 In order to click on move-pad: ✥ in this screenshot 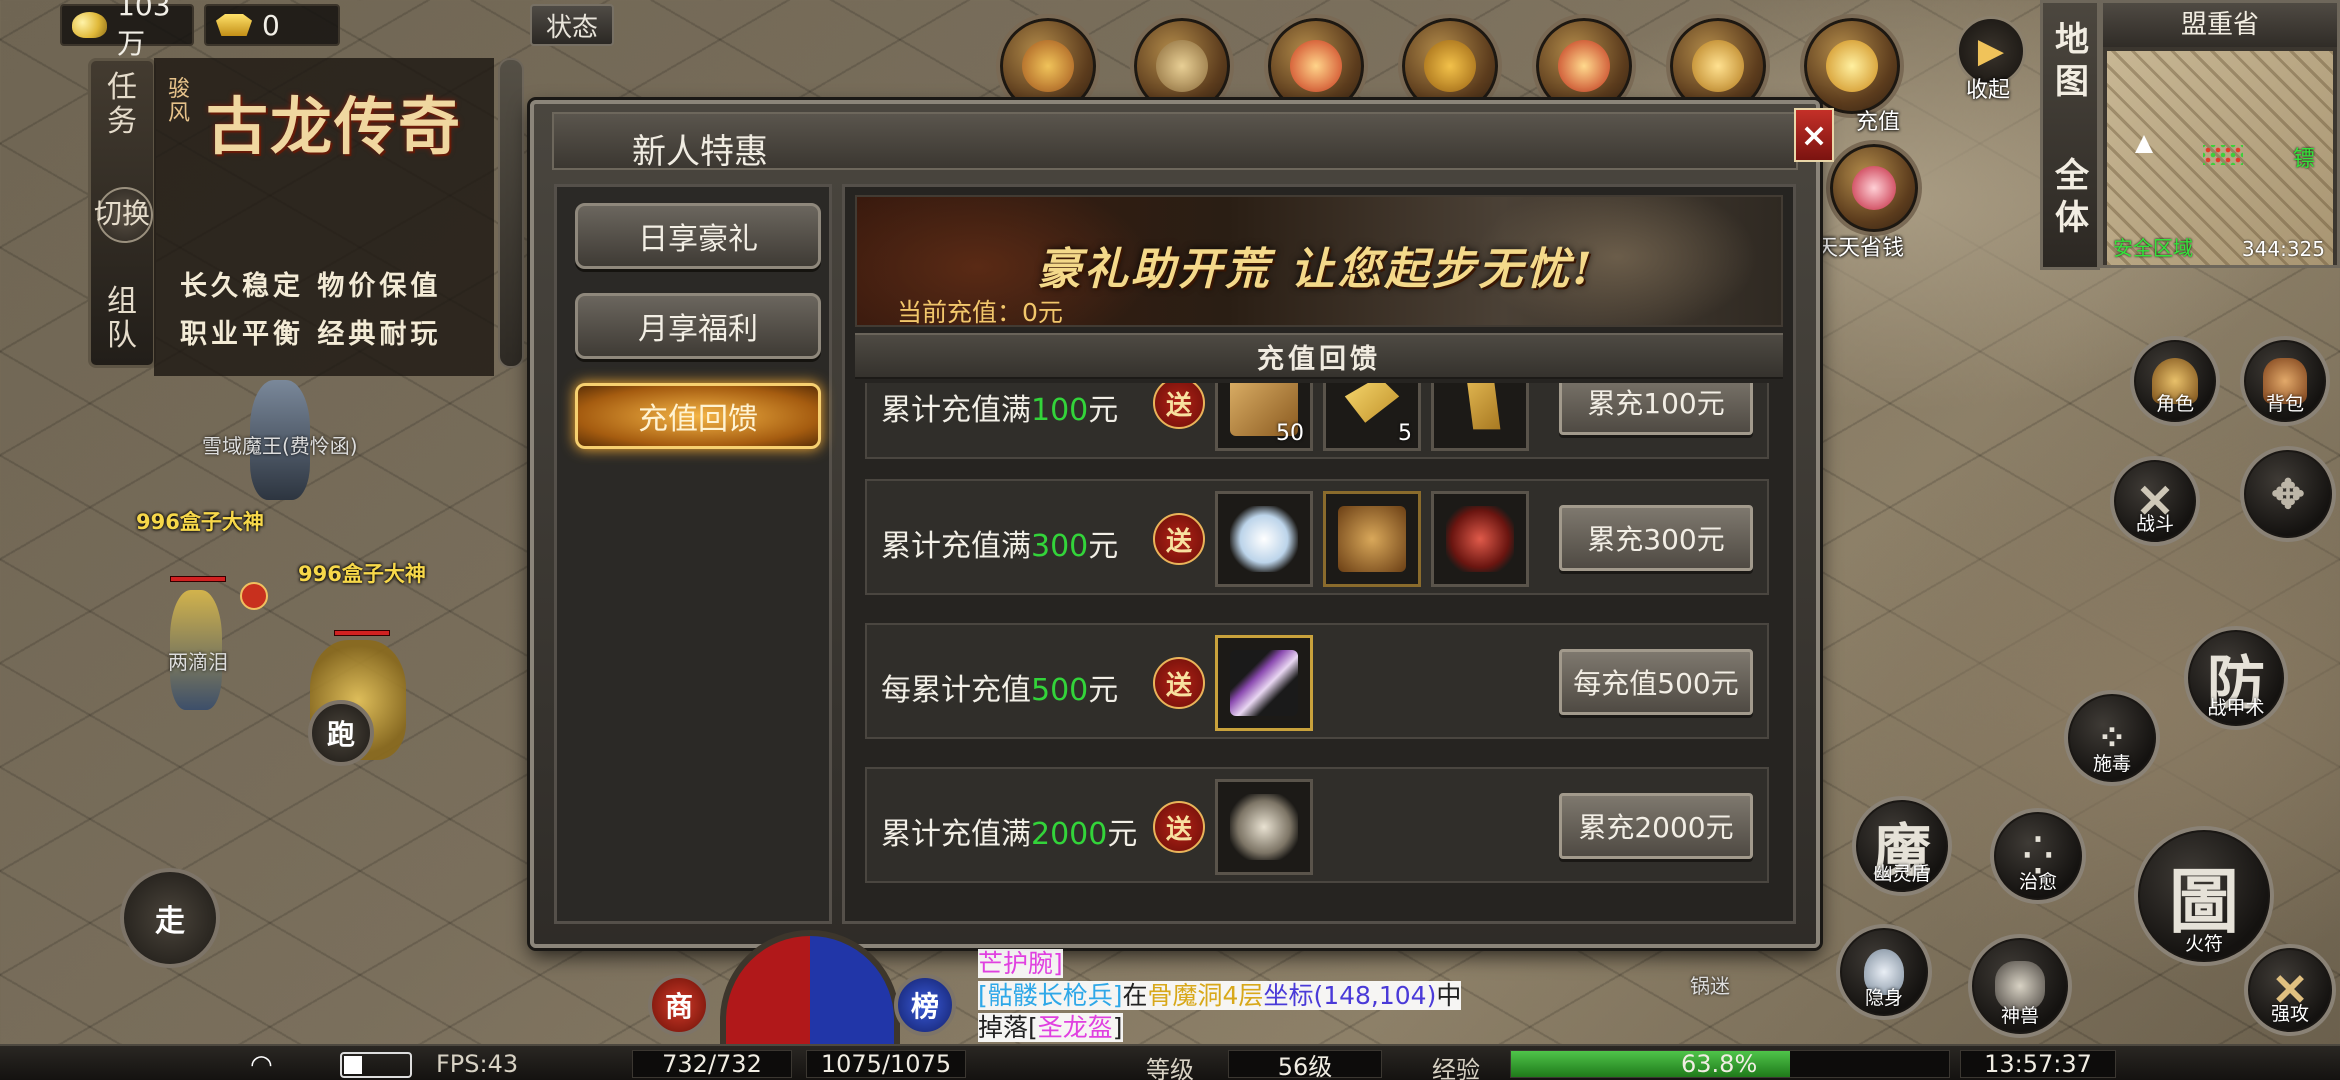, I will do `click(2288, 494)`.